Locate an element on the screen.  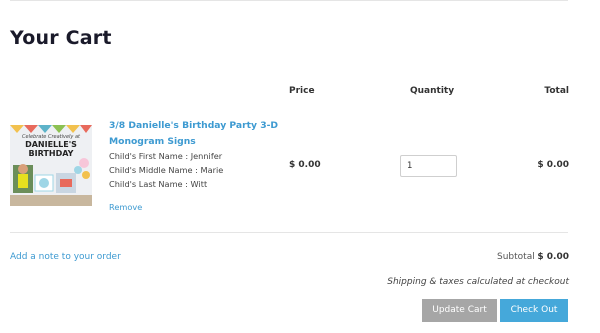
cart-divider is located at coordinates (289, 232).